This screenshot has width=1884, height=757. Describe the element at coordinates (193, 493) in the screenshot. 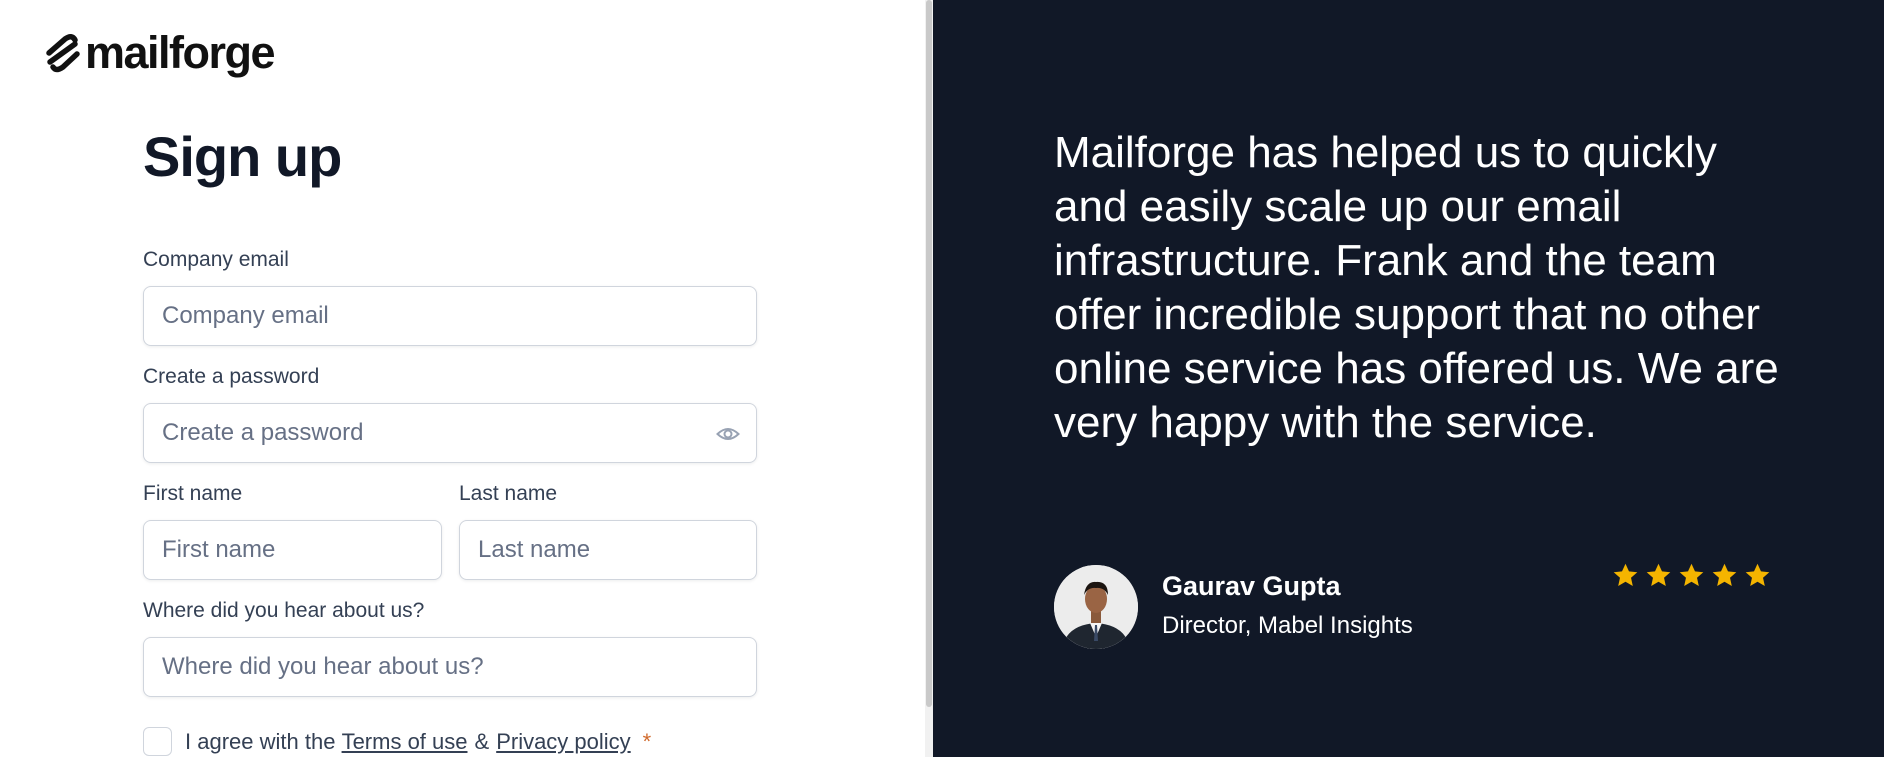

I see `first-name-label: First name` at that location.